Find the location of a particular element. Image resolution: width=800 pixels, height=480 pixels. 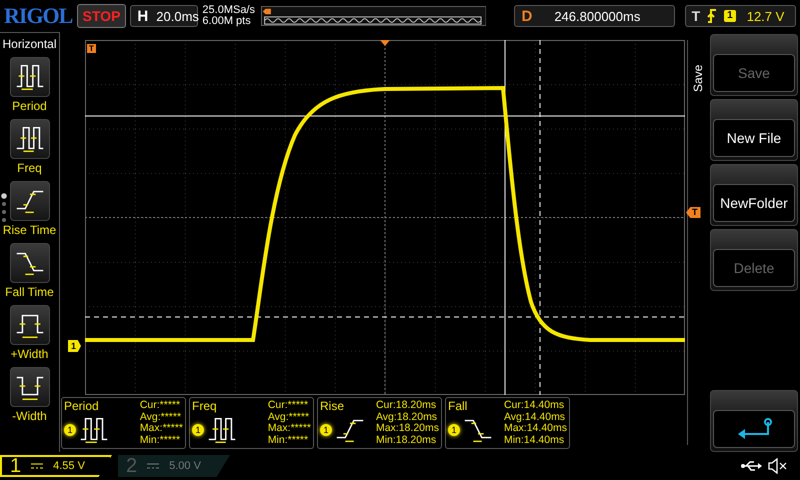

channel-scale: 4.55 V is located at coordinates (69, 466).